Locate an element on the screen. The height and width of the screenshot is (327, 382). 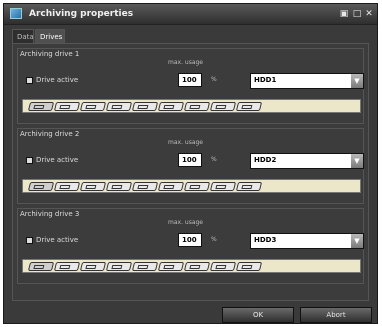
archive-app-icon is located at coordinates (16, 13).